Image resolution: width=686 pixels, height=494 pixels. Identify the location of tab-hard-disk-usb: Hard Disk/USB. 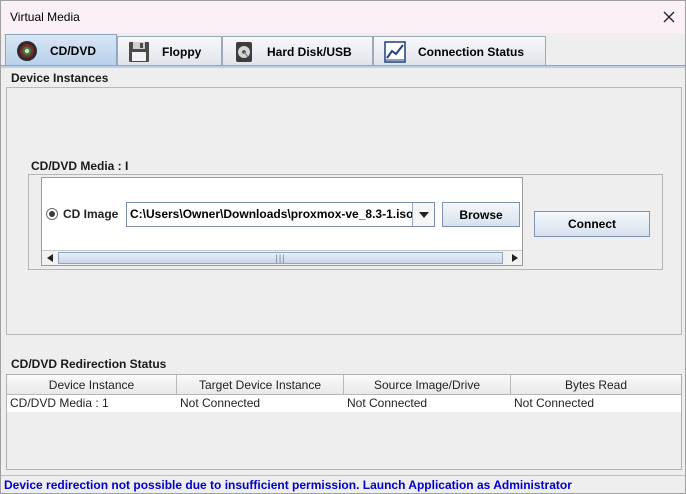
(297, 51).